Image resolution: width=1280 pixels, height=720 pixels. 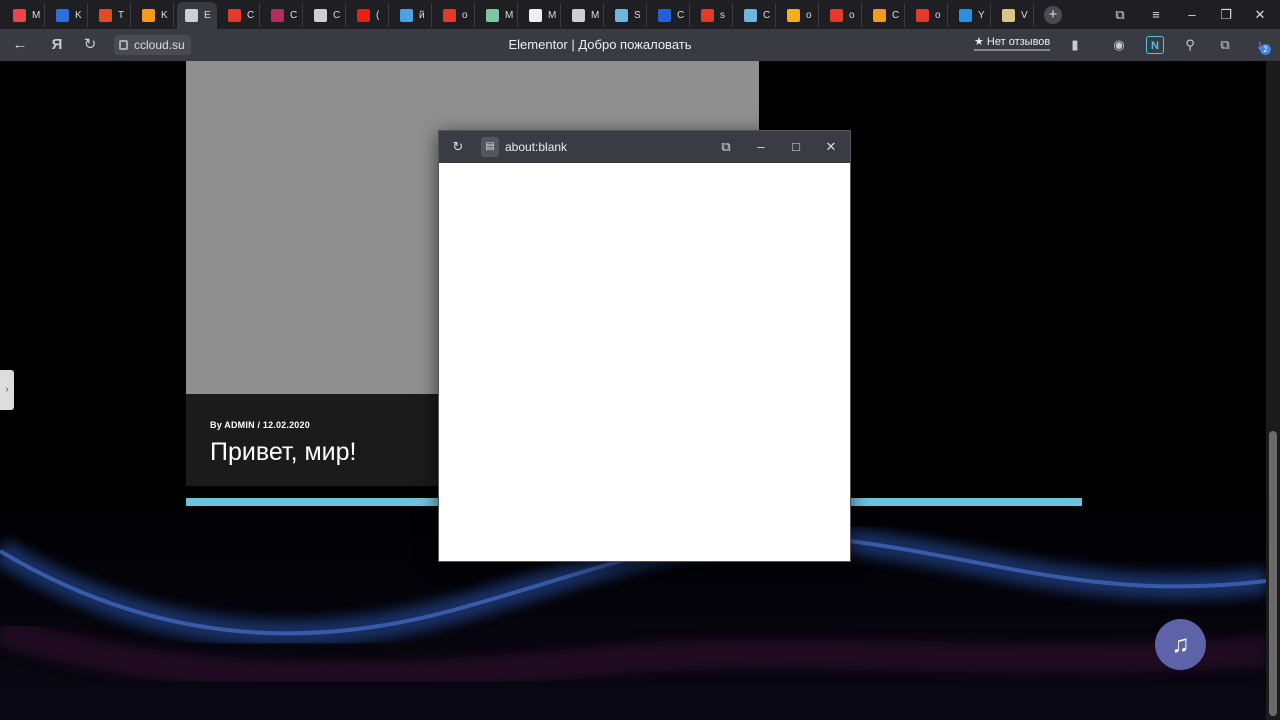 What do you see at coordinates (260, 425) in the screenshot?
I see `post-meta: By ADMIN / 12.02.2020` at bounding box center [260, 425].